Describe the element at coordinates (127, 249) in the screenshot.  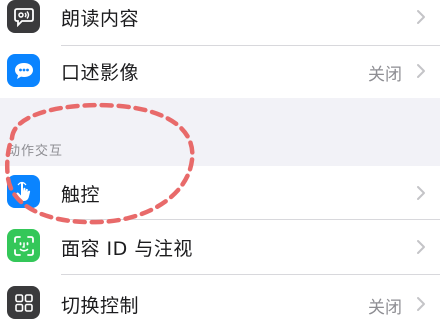
I see `face-id-attention-label: 面容 ID 与注视` at that location.